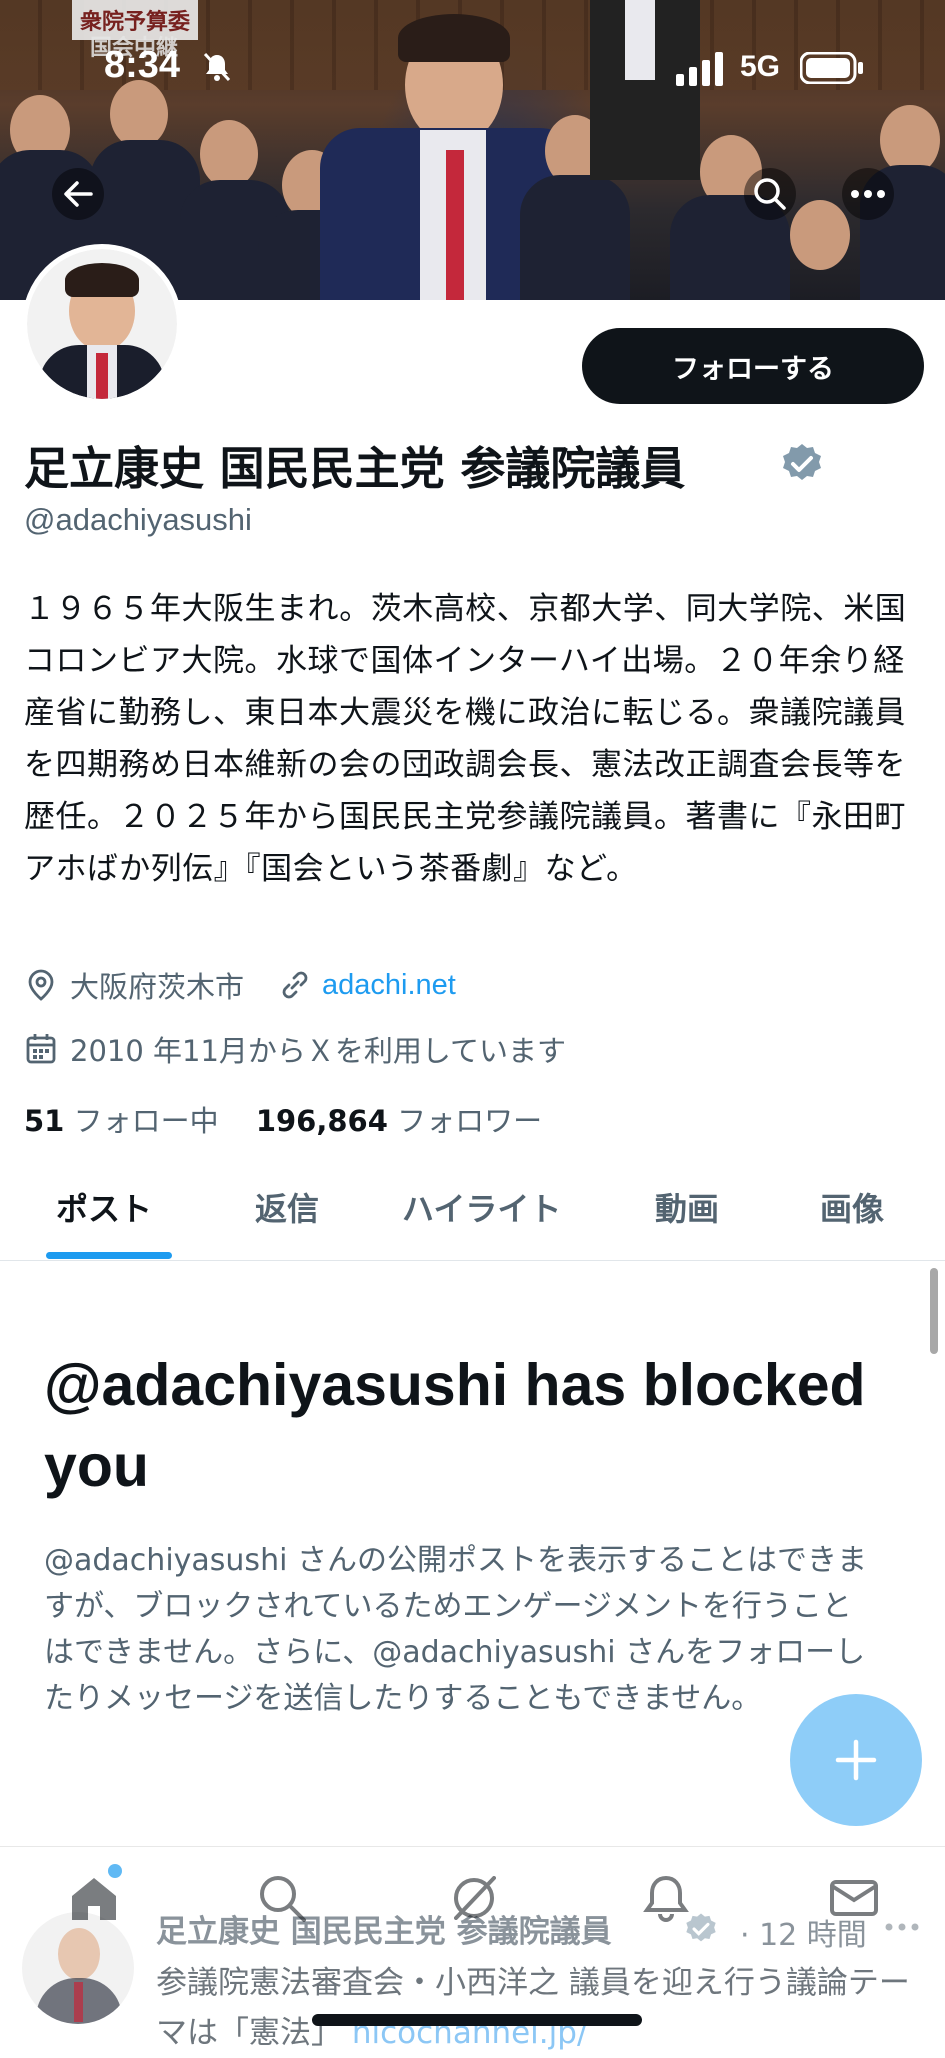 Image resolution: width=945 pixels, height=2058 pixels. Describe the element at coordinates (902, 1927) in the screenshot. I see `tweet-more-icon` at that location.